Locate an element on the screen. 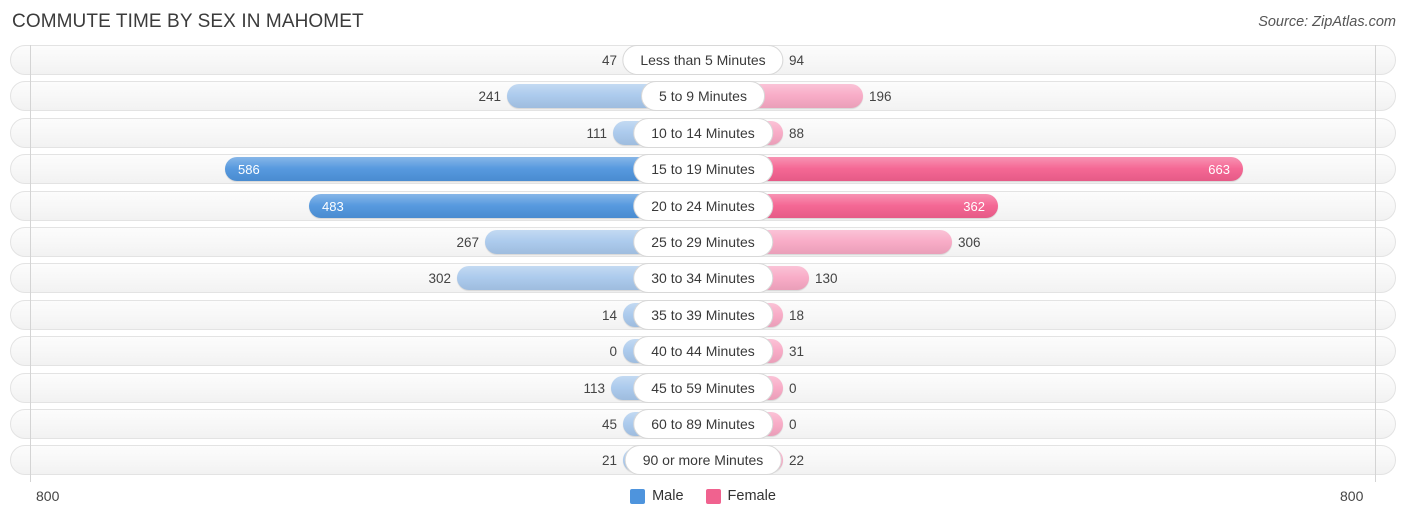 The image size is (1406, 523). value-label-male: 21 is located at coordinates (609, 461).